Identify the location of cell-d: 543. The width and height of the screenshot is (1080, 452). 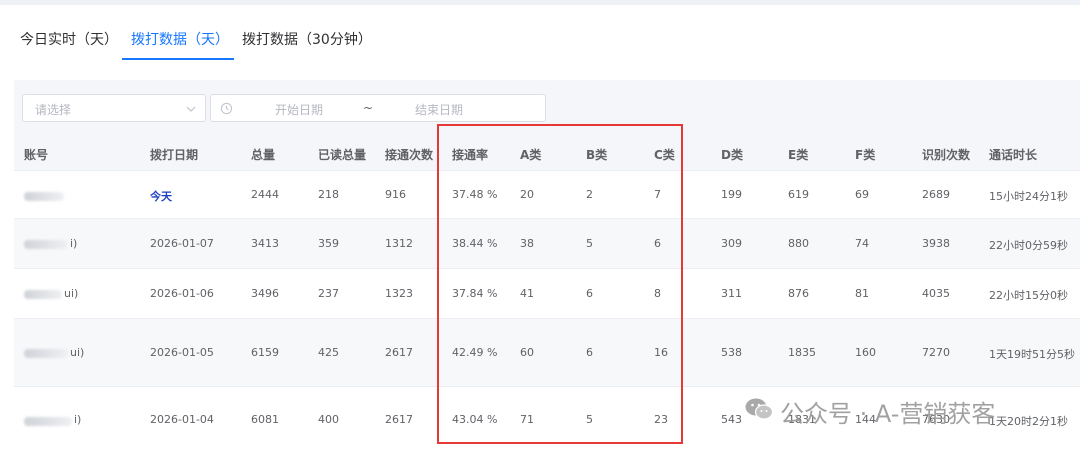
(731, 419).